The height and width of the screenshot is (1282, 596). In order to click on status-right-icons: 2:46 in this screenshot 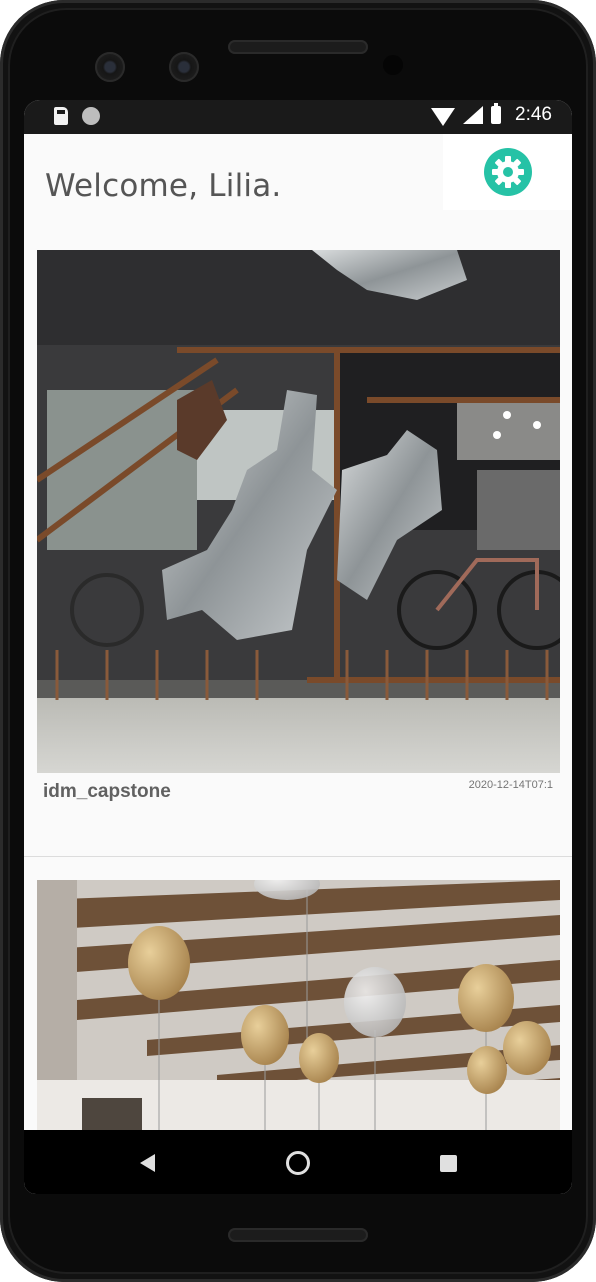, I will do `click(491, 114)`.